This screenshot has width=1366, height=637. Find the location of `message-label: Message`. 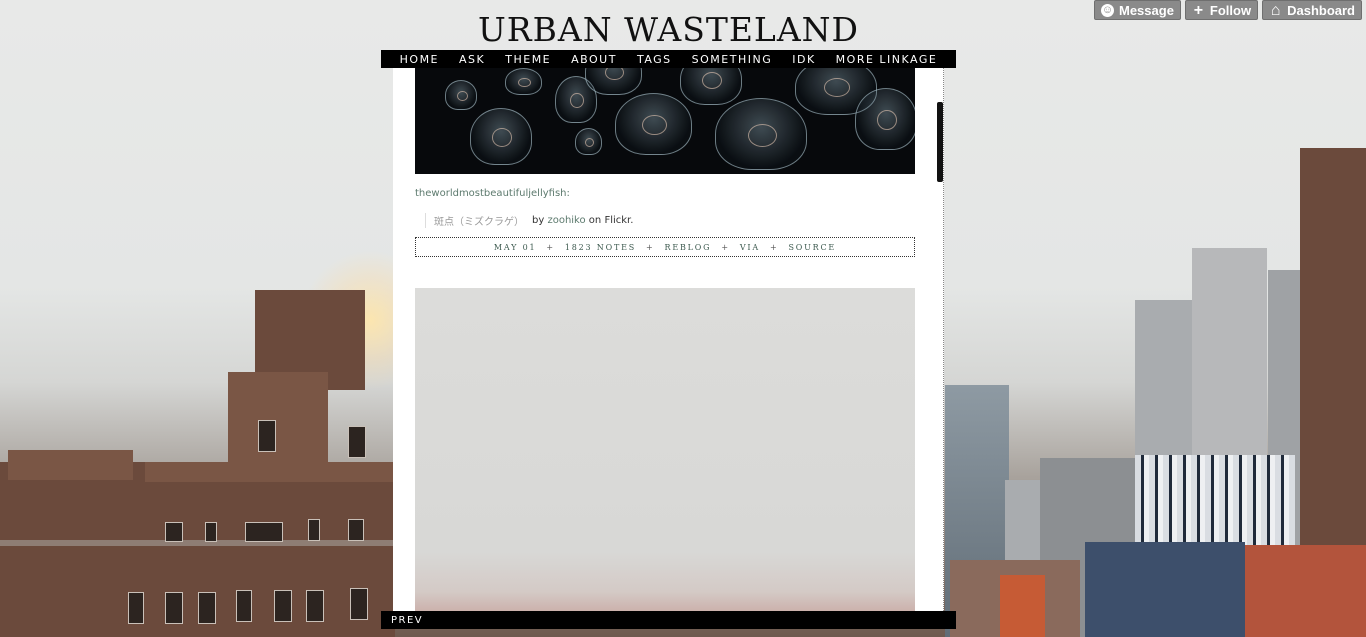

message-label: Message is located at coordinates (1146, 10).